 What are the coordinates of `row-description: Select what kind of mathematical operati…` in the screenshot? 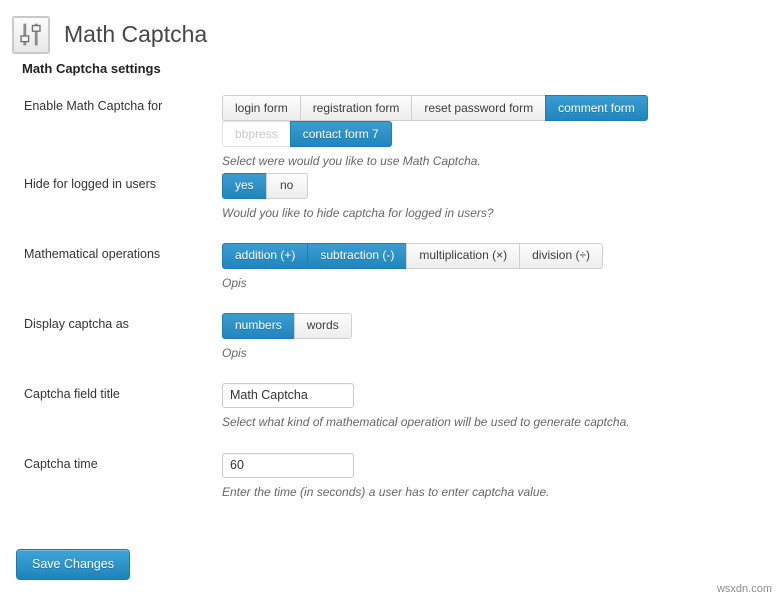 It's located at (426, 421).